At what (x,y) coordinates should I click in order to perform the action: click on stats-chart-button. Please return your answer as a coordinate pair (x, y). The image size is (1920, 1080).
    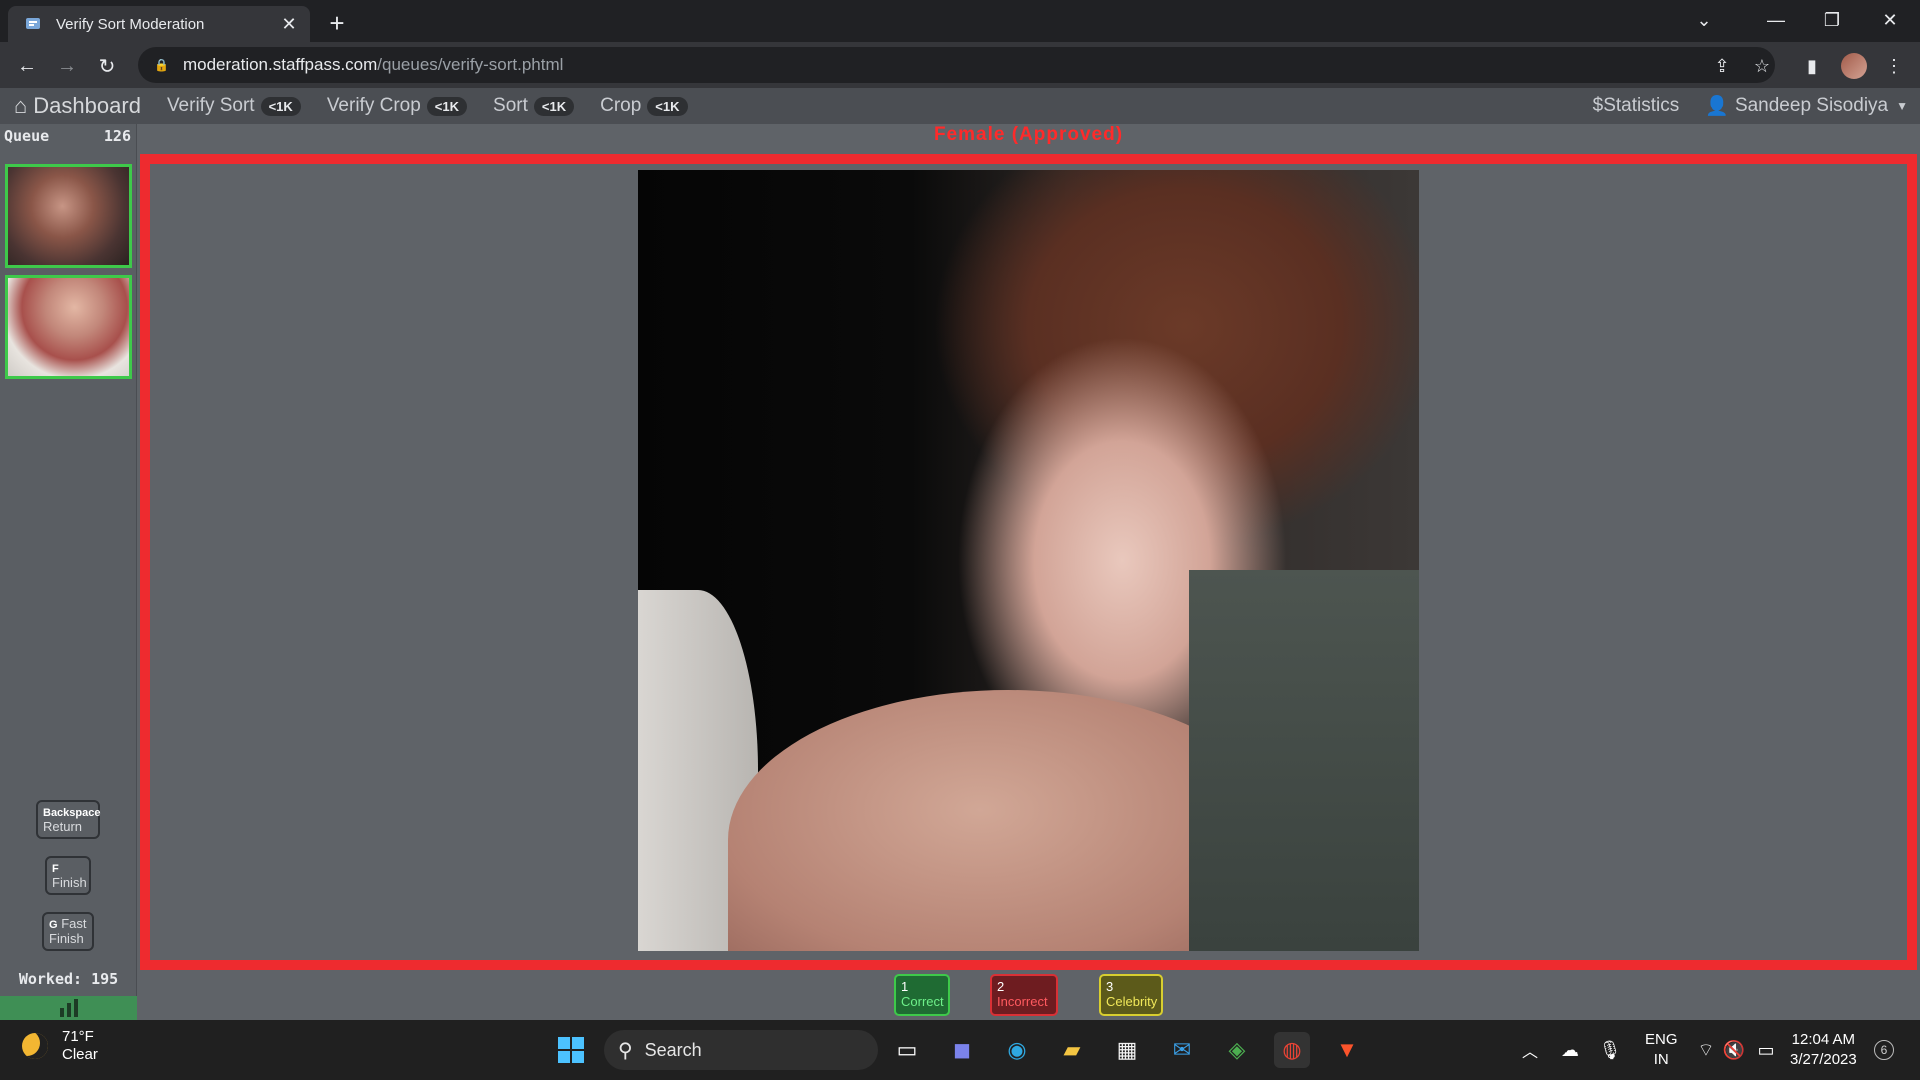
    Looking at the image, I should click on (68, 1008).